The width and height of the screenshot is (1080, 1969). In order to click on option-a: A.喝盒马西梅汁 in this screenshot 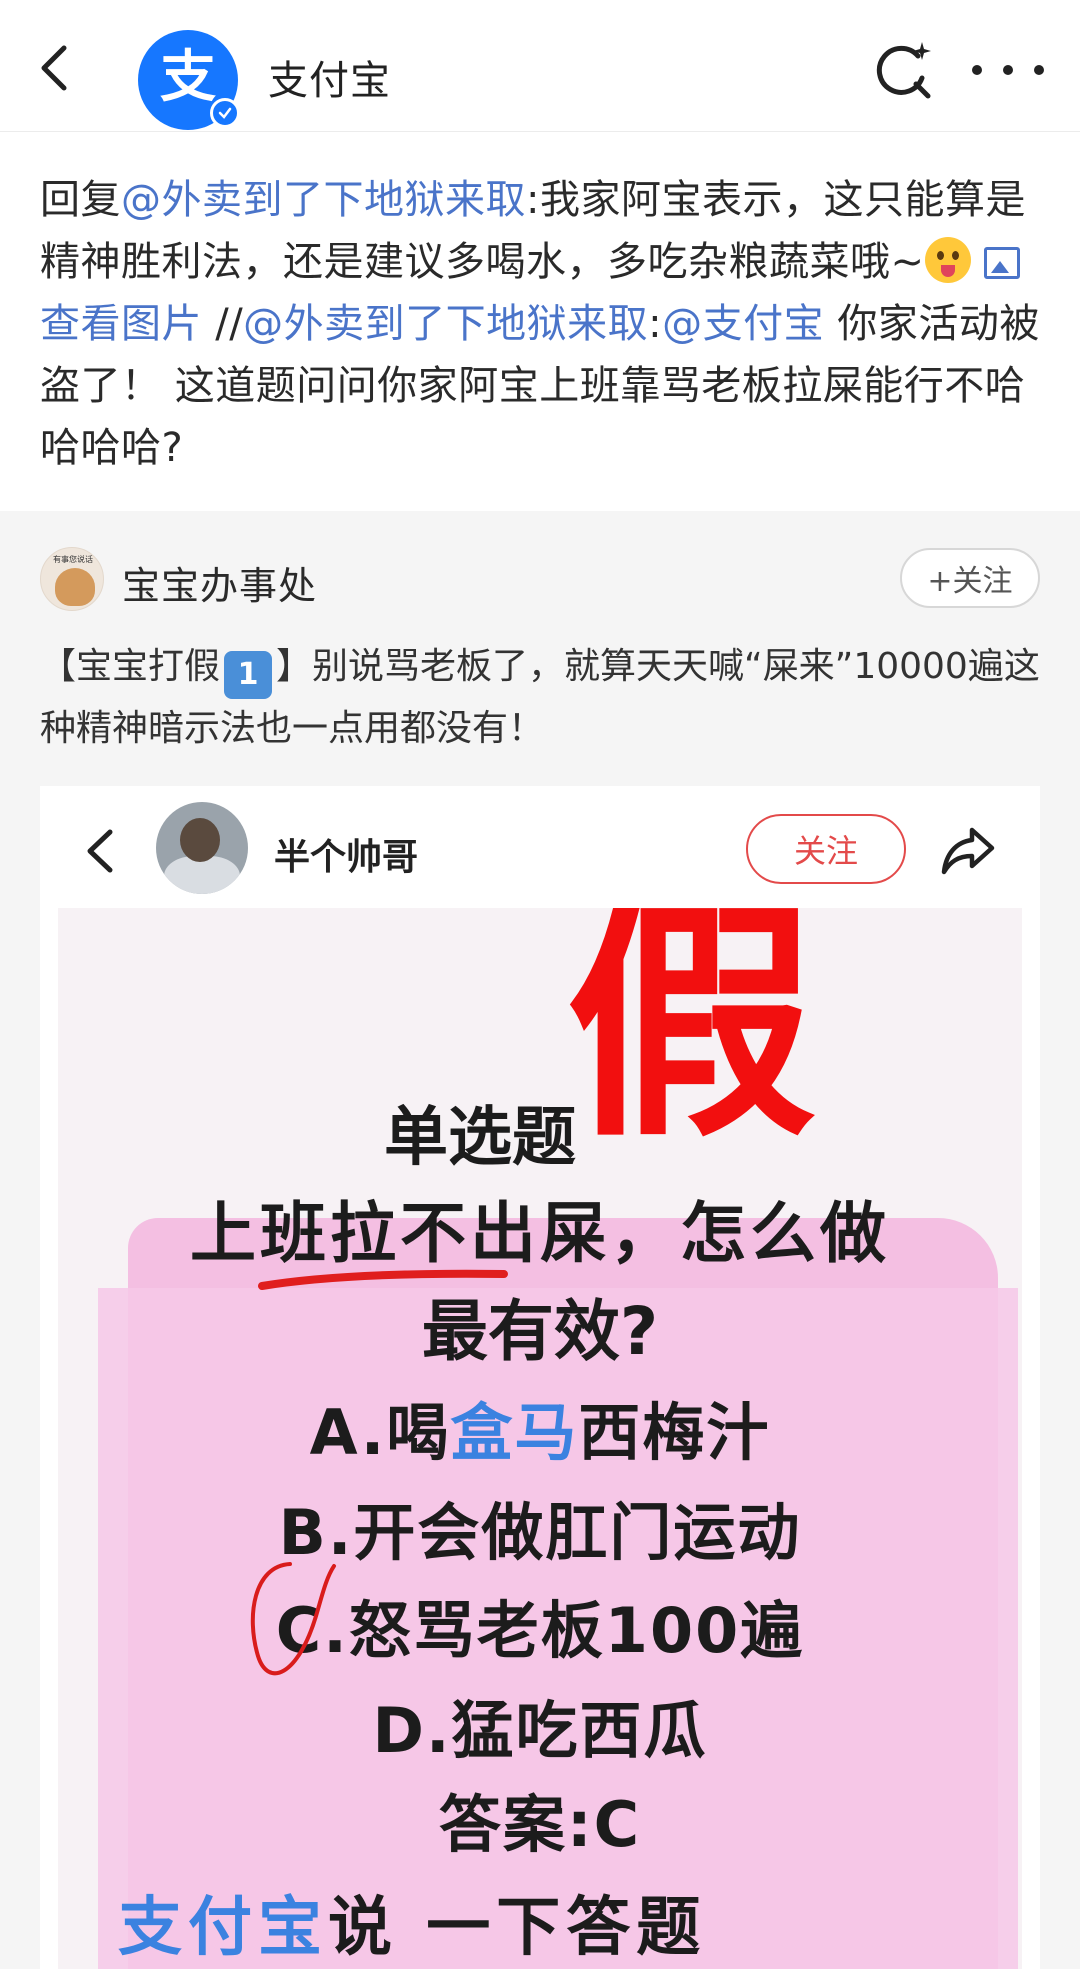, I will do `click(540, 1427)`.